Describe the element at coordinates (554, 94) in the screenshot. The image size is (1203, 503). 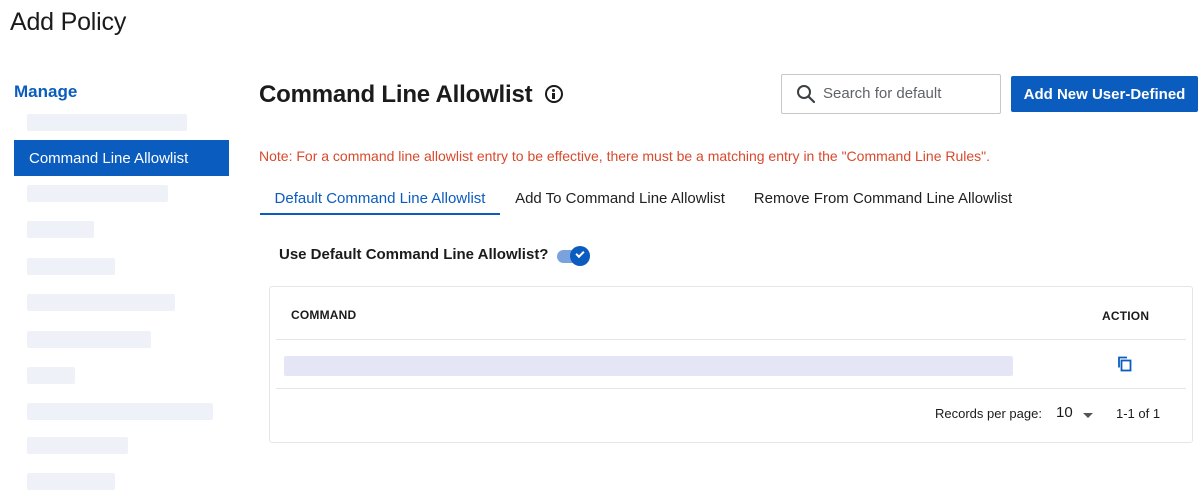
I see `info-icon` at that location.